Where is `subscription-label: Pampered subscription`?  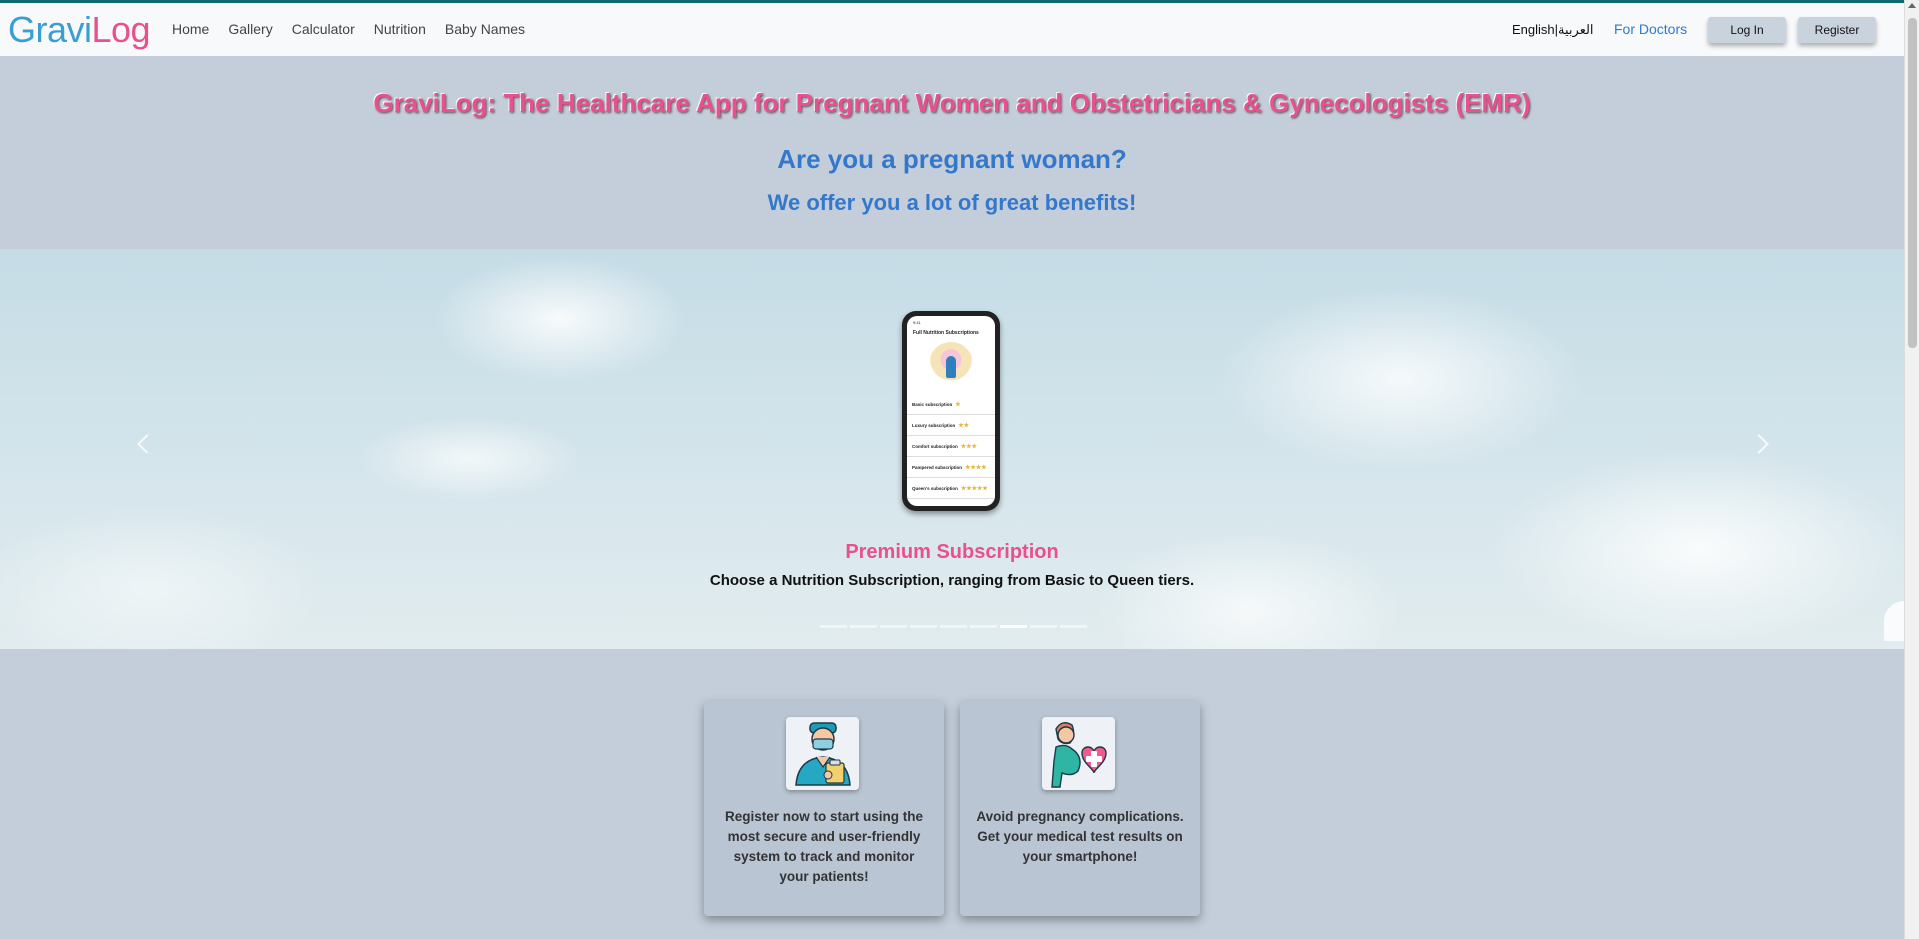
subscription-label: Pampered subscription is located at coordinates (937, 467).